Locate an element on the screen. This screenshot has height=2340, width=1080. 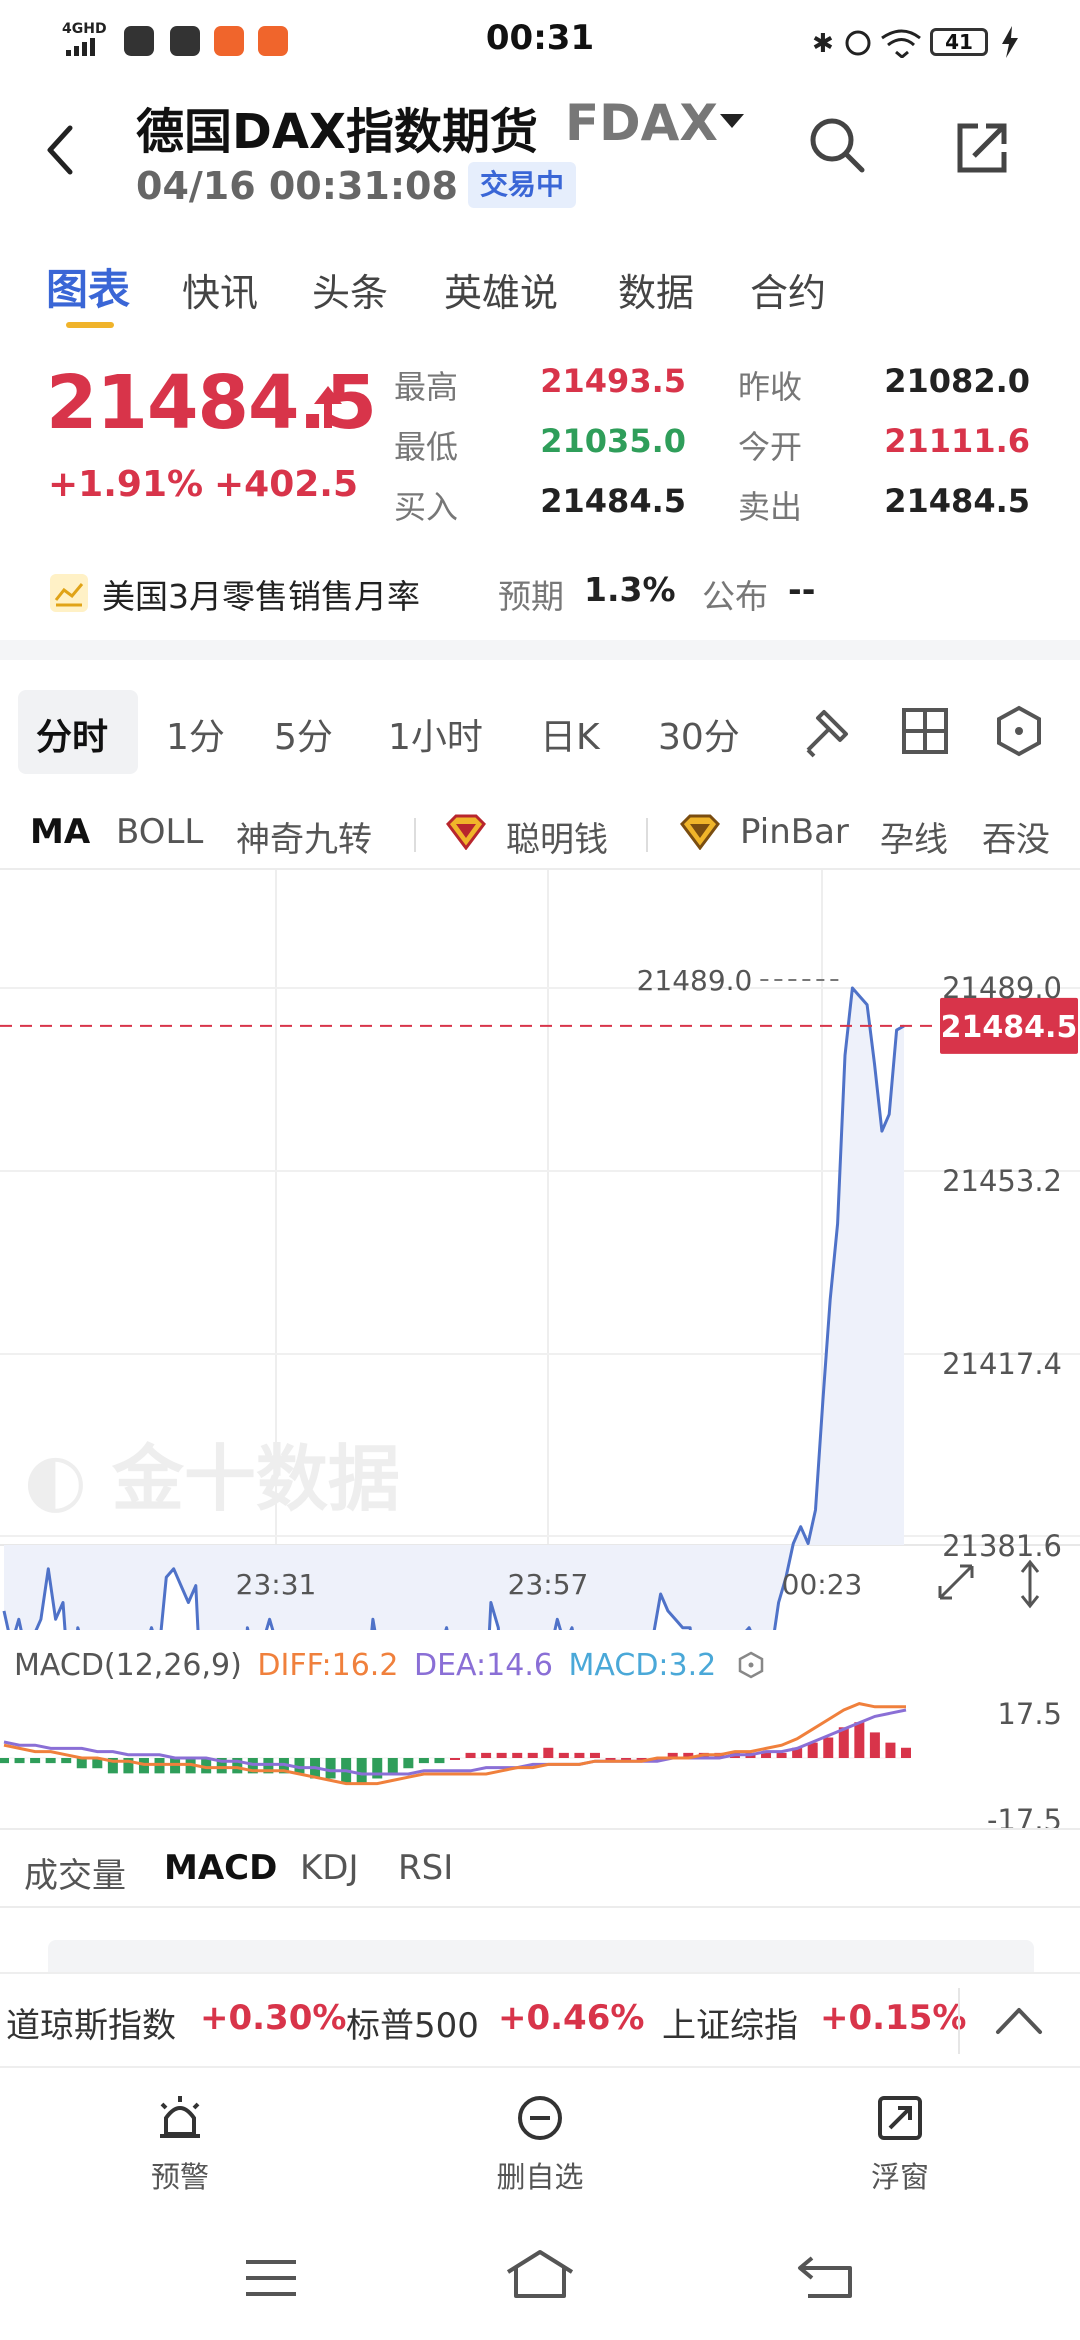
bid-label: 买入 is located at coordinates (426, 507).